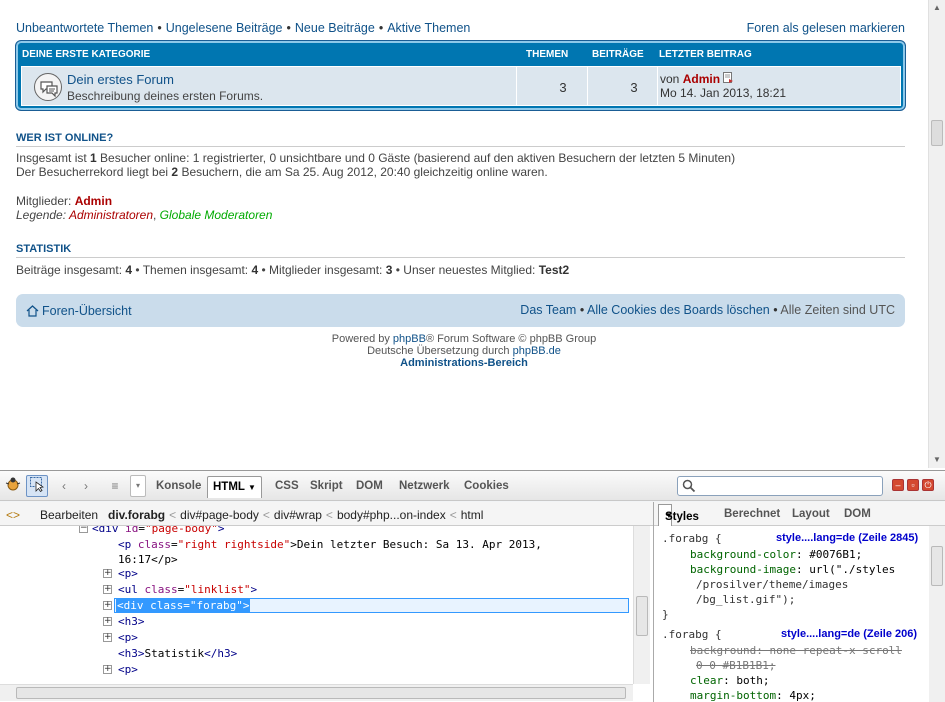 The width and height of the screenshot is (945, 702). What do you see at coordinates (847, 538) in the screenshot?
I see `css-source-link: style....lang=de (Zeile 2845)` at bounding box center [847, 538].